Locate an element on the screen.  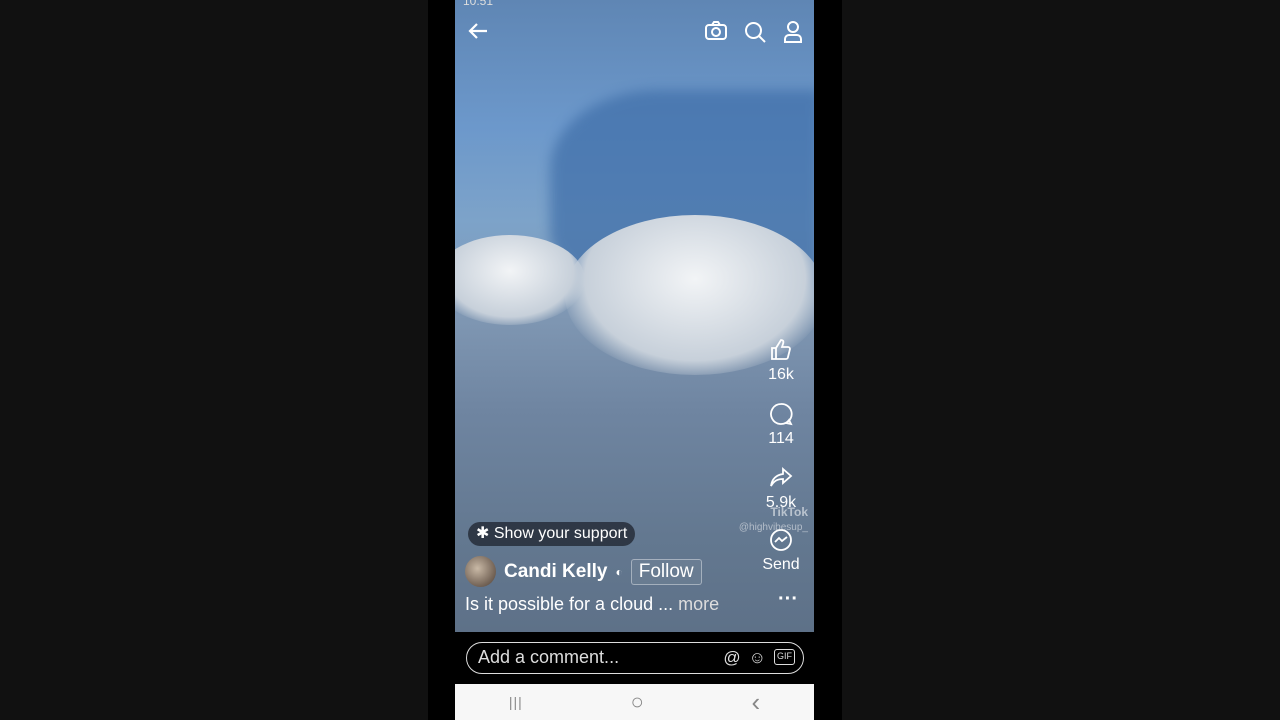
status-time: 10:51 is located at coordinates (478, 4).